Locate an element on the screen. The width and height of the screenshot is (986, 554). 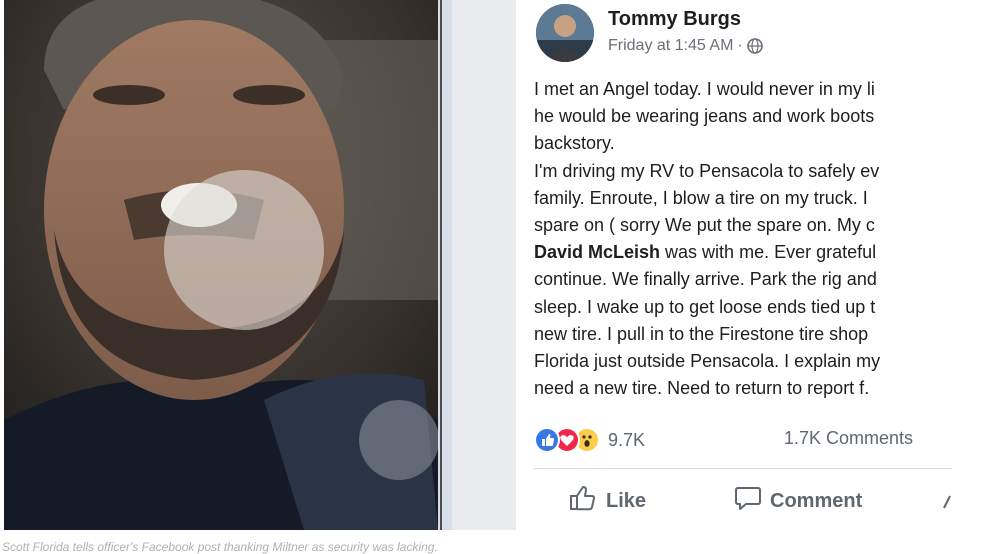
comment-button: Comment is located at coordinates (798, 501).